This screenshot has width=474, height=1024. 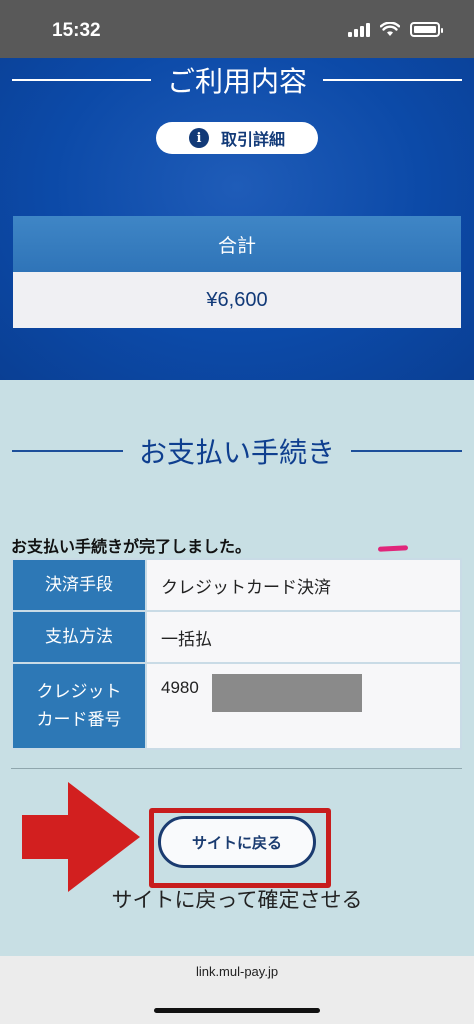 I want to click on transaction-detail-button: i 取引詳細, so click(x=237, y=138).